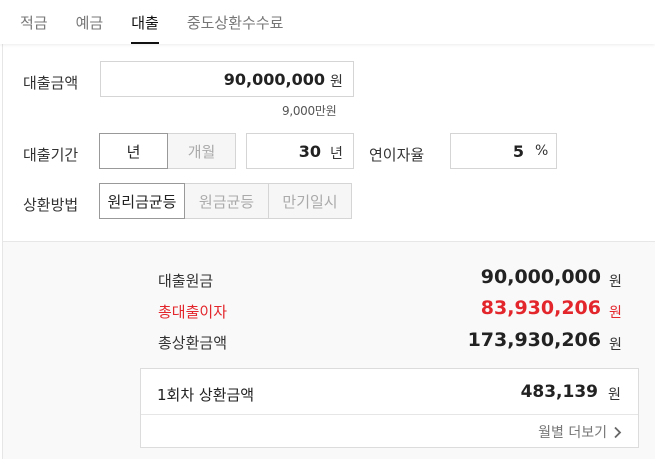 Image resolution: width=655 pixels, height=459 pixels. I want to click on interest-rate-label: 연이자율, so click(397, 155).